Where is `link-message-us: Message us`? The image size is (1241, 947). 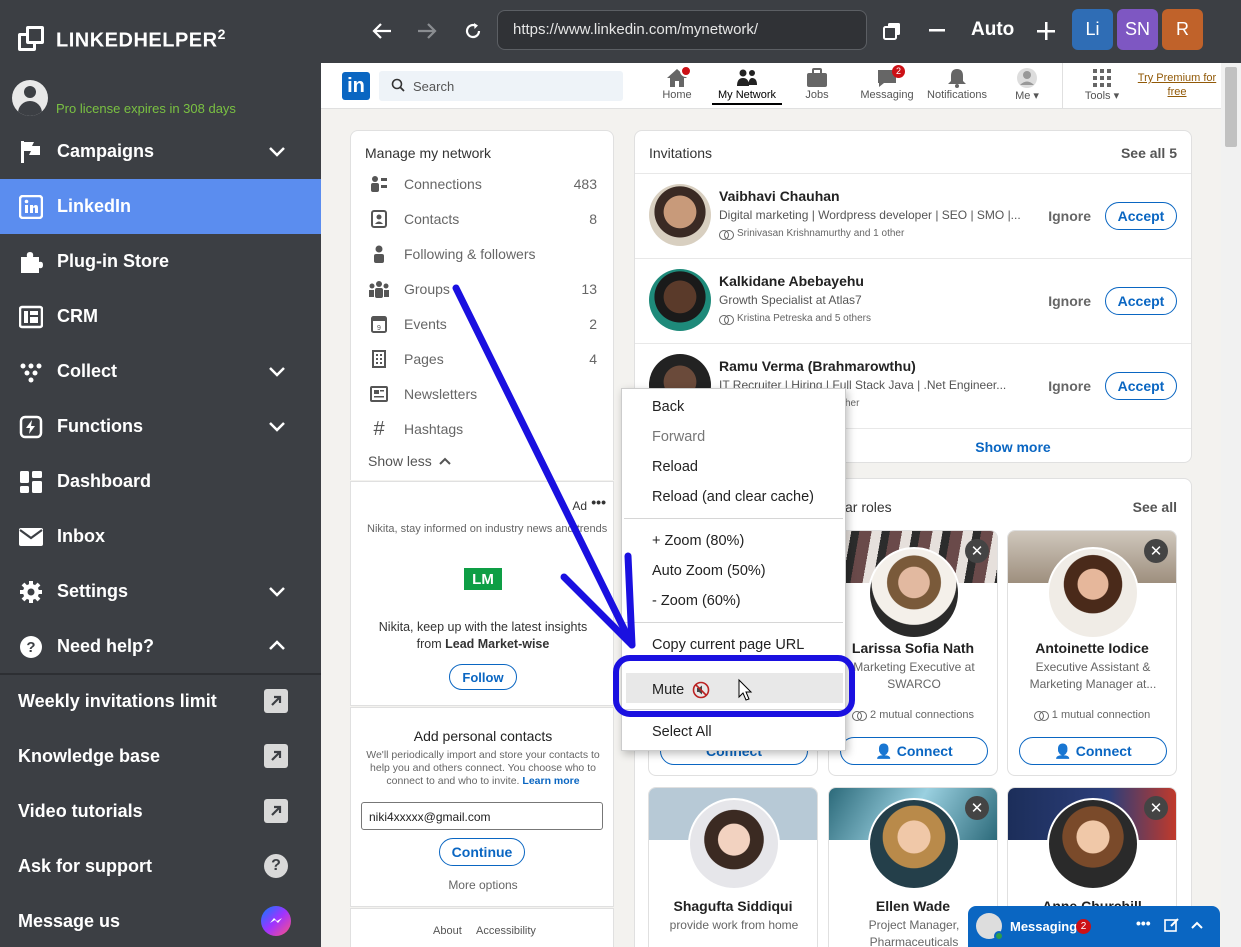 link-message-us: Message us is located at coordinates (160, 920).